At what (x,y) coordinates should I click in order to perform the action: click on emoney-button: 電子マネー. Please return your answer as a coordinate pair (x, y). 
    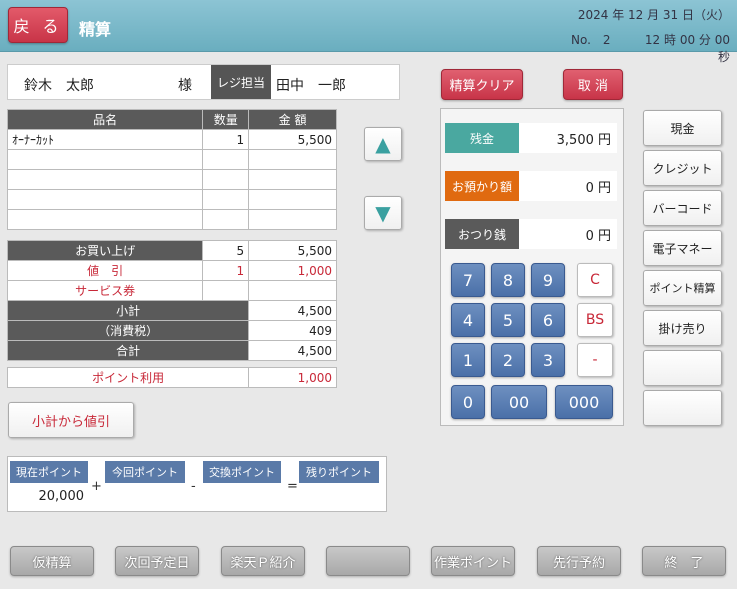
    Looking at the image, I should click on (682, 248).